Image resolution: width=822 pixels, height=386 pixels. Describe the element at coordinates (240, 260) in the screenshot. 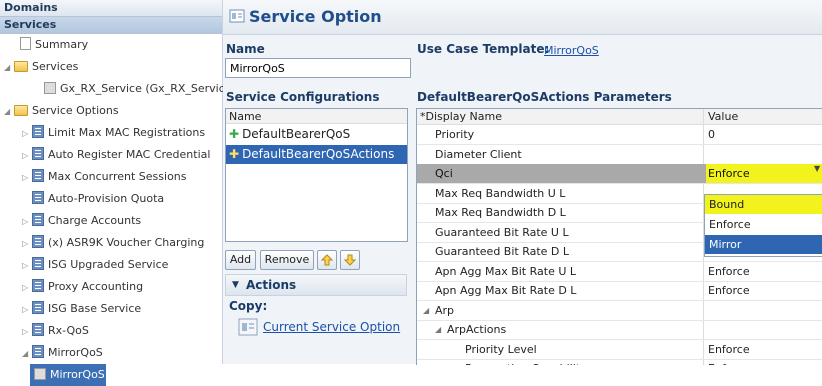

I see `add-button: Add` at that location.